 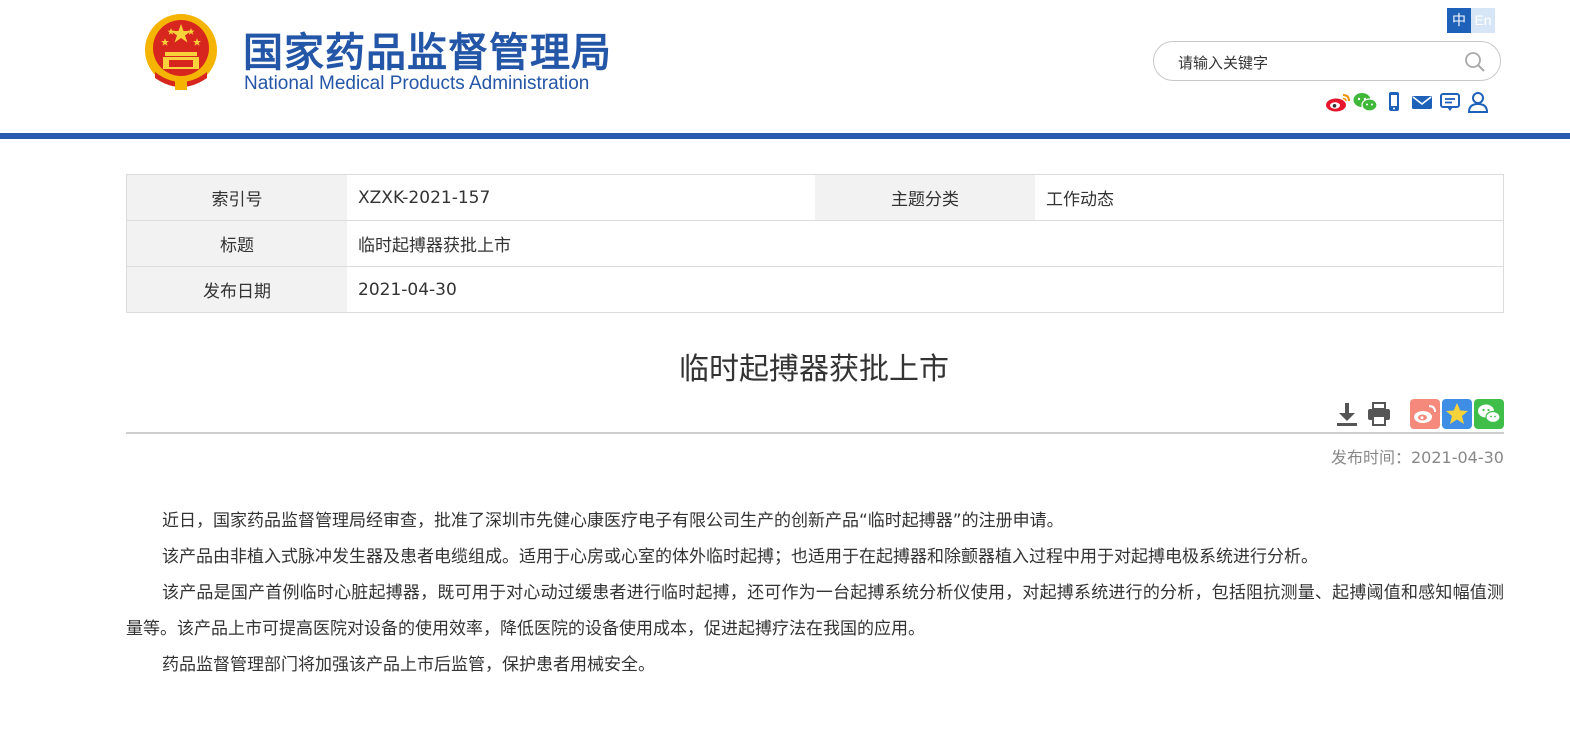 What do you see at coordinates (1318, 63) in the screenshot?
I see `search-input` at bounding box center [1318, 63].